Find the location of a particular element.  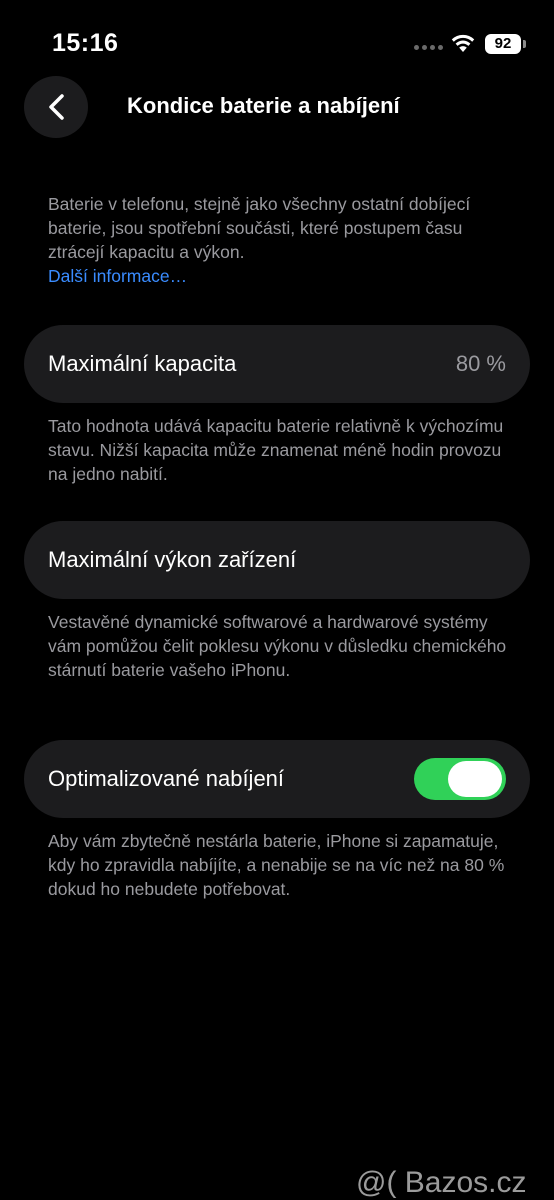

optimized-charging-label: Optimalizované nabíjení is located at coordinates (166, 778).